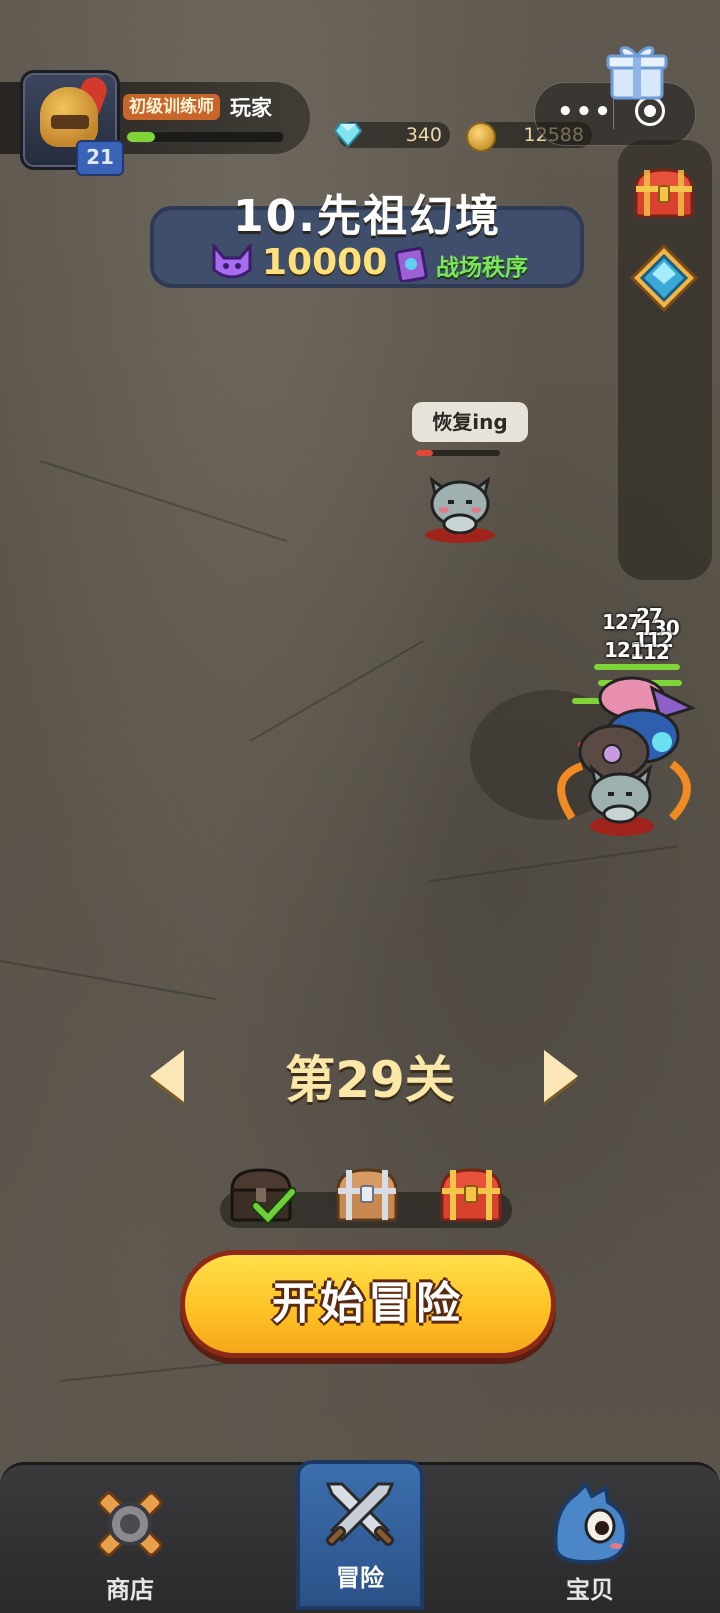 This screenshot has height=1613, width=720. What do you see at coordinates (424, 453) in the screenshot?
I see `enemy-hp-fill` at bounding box center [424, 453].